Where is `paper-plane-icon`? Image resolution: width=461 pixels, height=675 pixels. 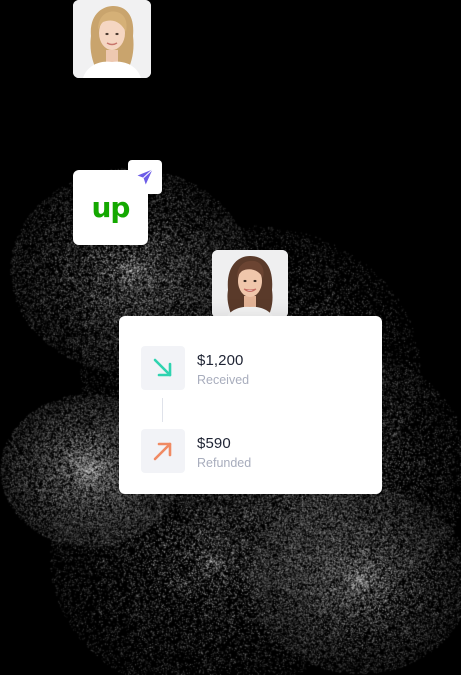
paper-plane-icon is located at coordinates (145, 177).